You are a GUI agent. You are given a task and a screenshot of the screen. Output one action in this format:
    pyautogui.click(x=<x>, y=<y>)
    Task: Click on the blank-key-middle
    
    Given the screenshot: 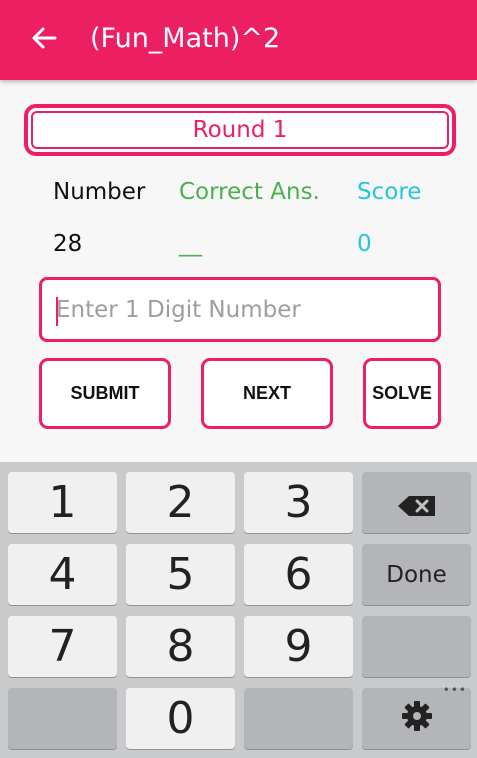 What is the action you would take?
    pyautogui.click(x=298, y=718)
    